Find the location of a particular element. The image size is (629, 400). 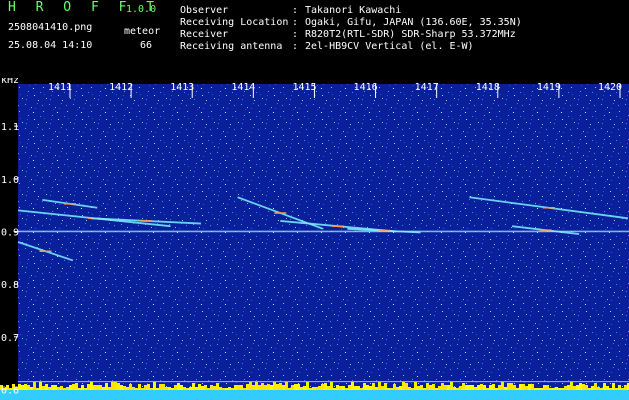

meteor-label: meteor is located at coordinates (142, 31).